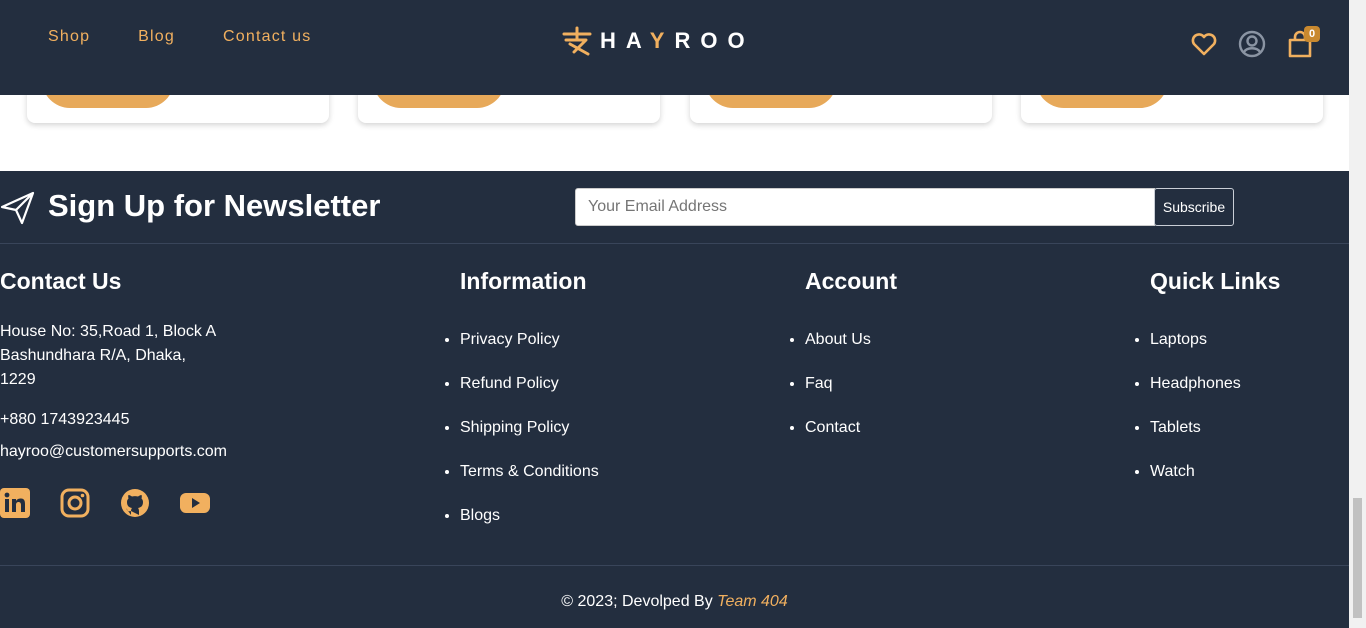 The image size is (1366, 628). Describe the element at coordinates (18, 379) in the screenshot. I see `address-line: 1229` at that location.